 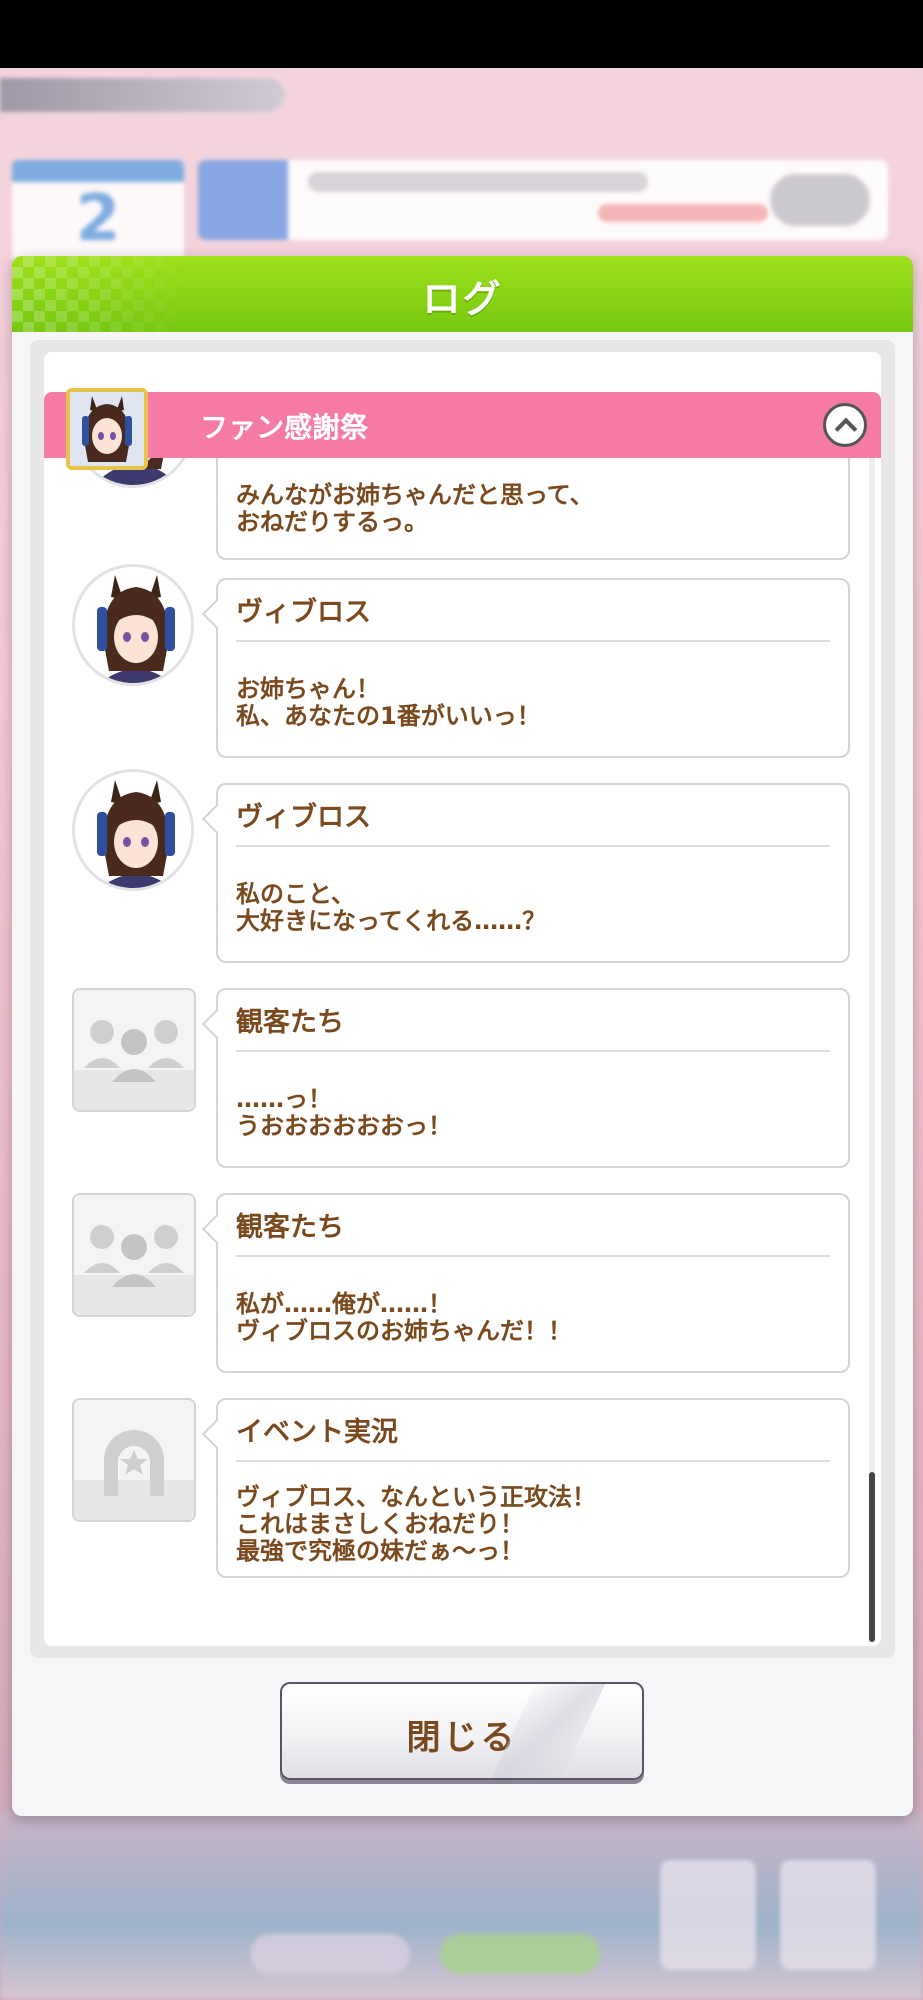 I want to click on log-entry: ヴィブロス 私のこと、 大好きになってくれる……？, so click(x=462, y=869).